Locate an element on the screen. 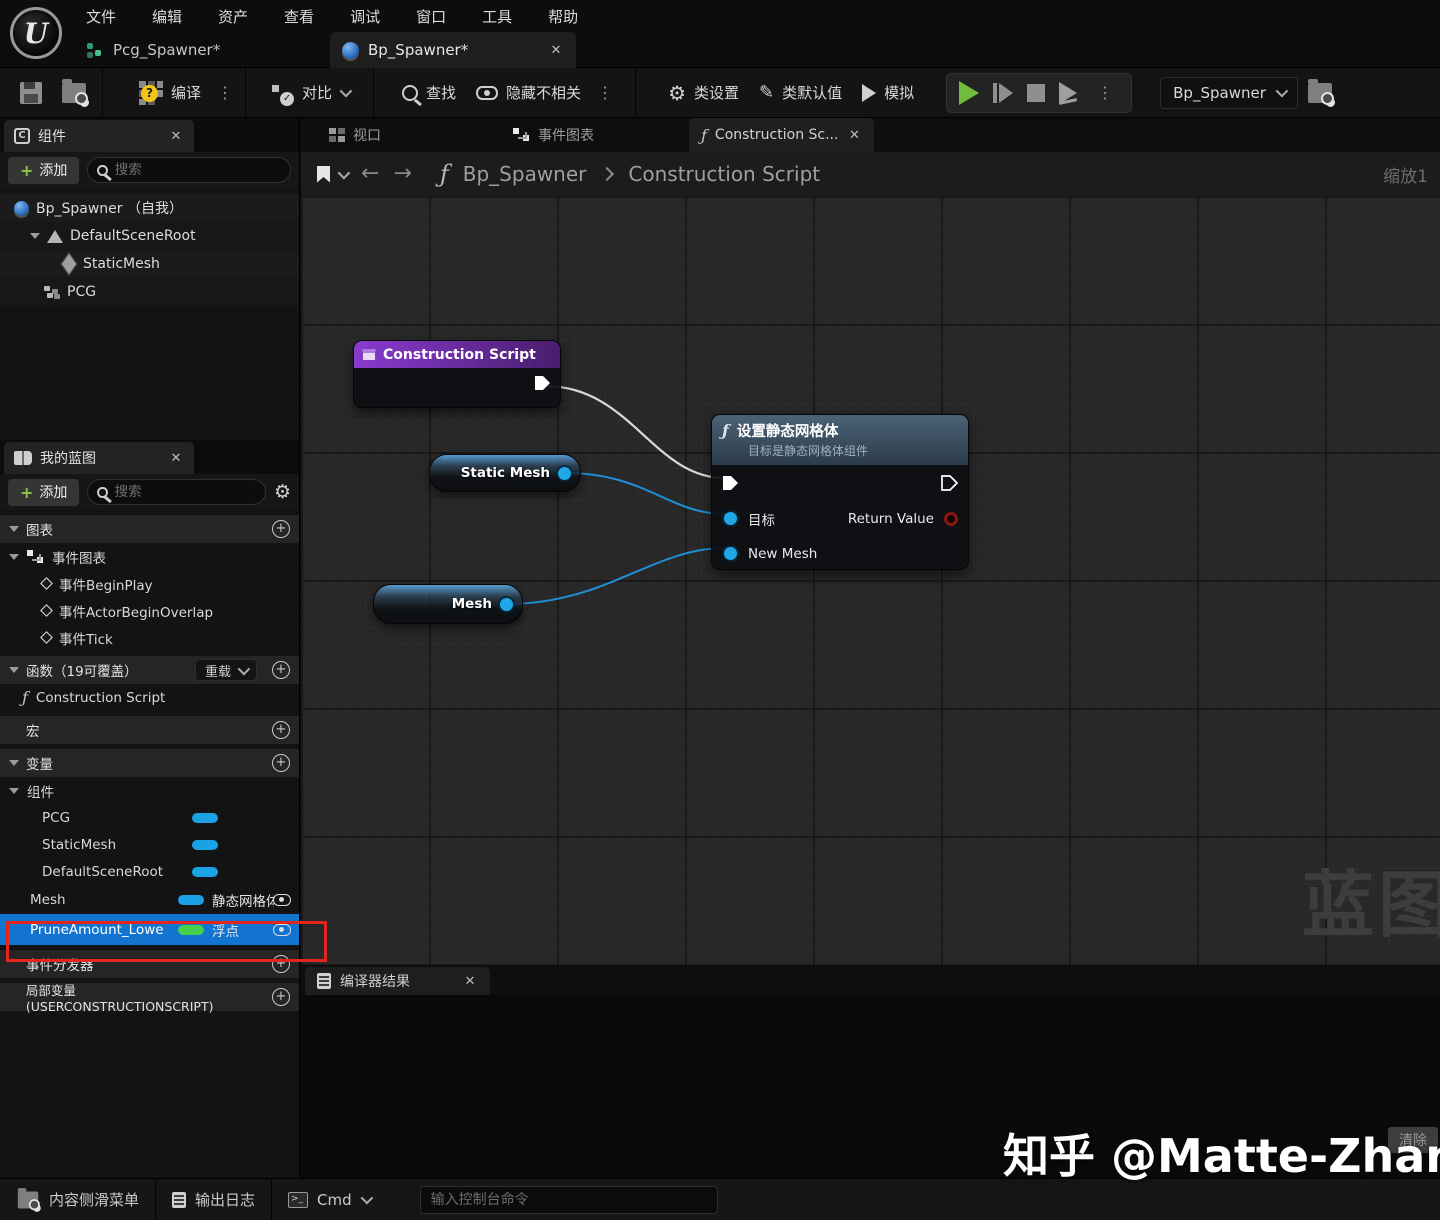  category-components: 组件 is located at coordinates (149, 790).